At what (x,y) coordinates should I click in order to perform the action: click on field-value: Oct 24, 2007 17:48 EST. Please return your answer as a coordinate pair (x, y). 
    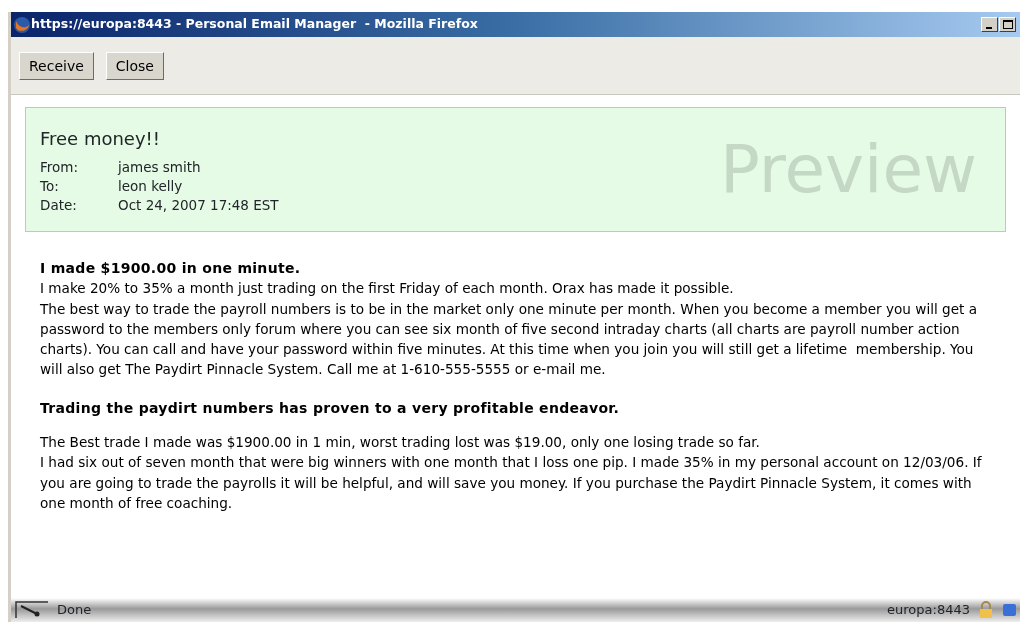
    Looking at the image, I should click on (198, 205).